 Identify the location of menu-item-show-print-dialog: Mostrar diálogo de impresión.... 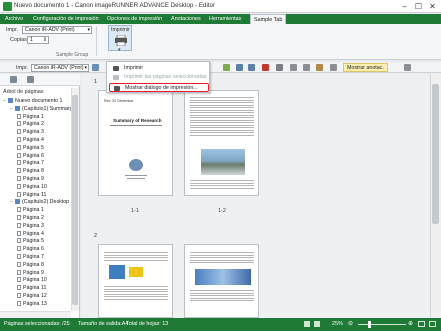
(159, 87).